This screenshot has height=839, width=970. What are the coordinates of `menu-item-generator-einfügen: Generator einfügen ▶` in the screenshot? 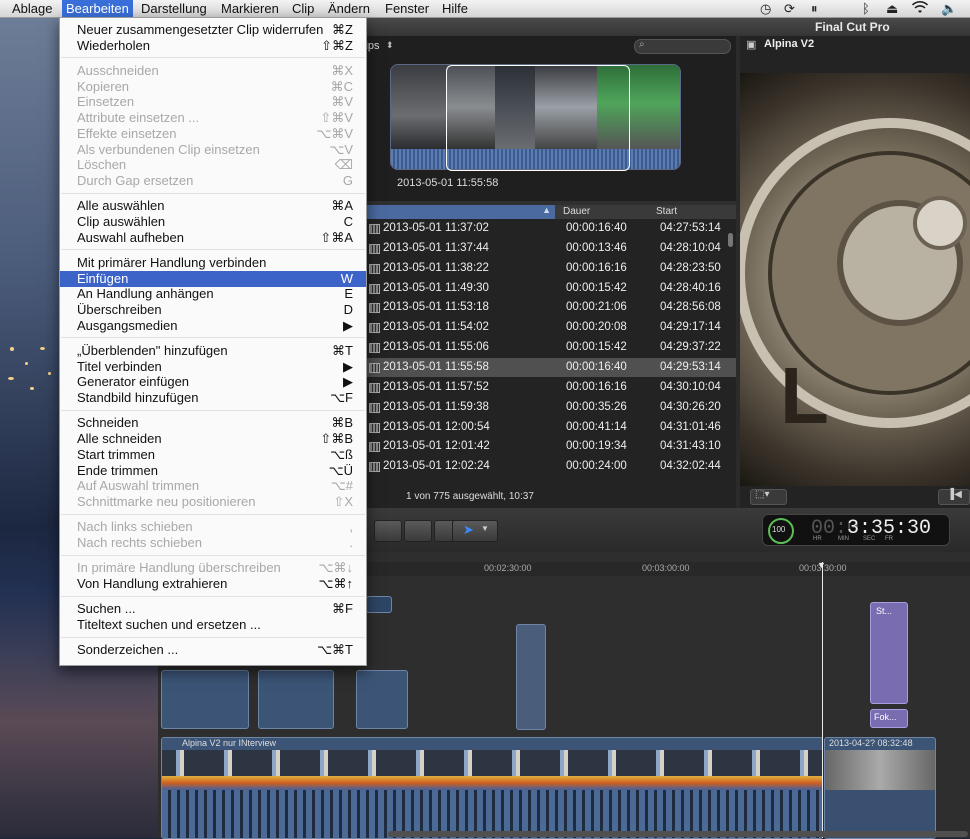 It's located at (213, 382).